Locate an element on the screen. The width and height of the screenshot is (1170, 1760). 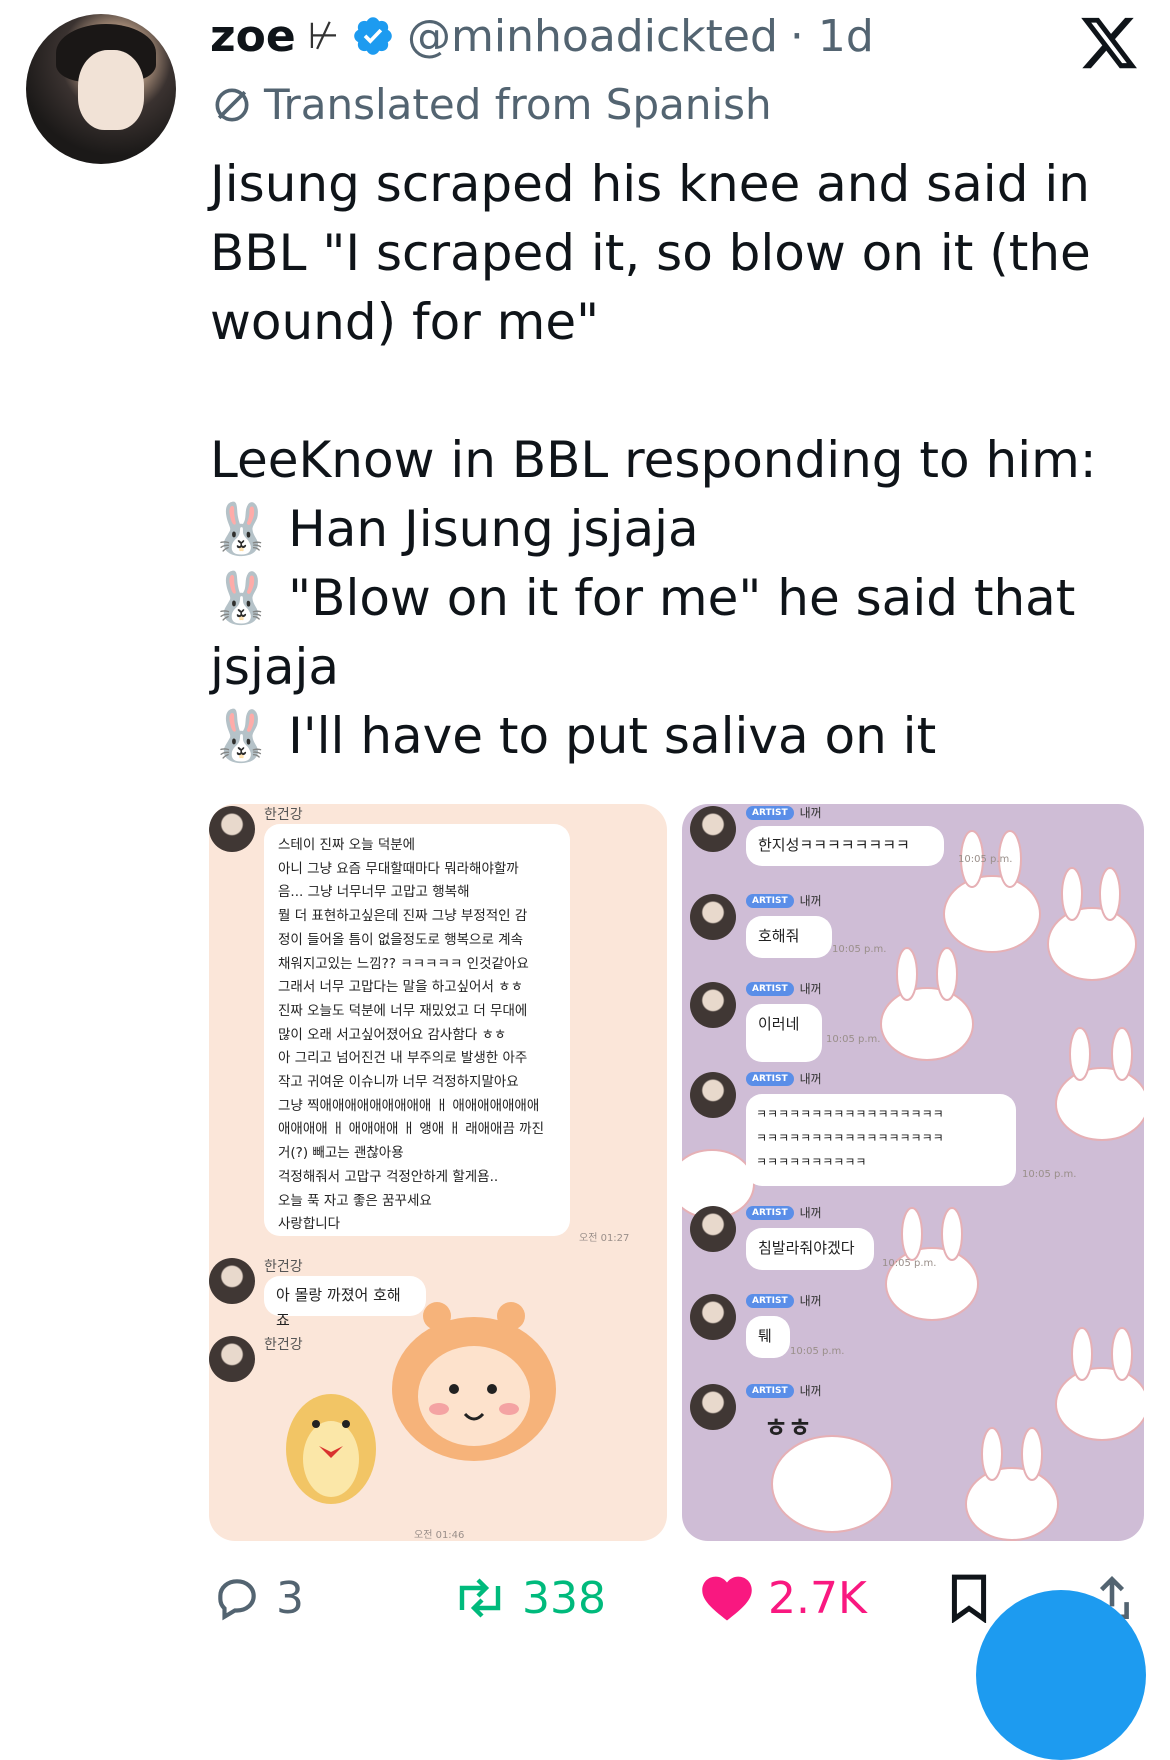
x-logo-icon is located at coordinates (1109, 43).